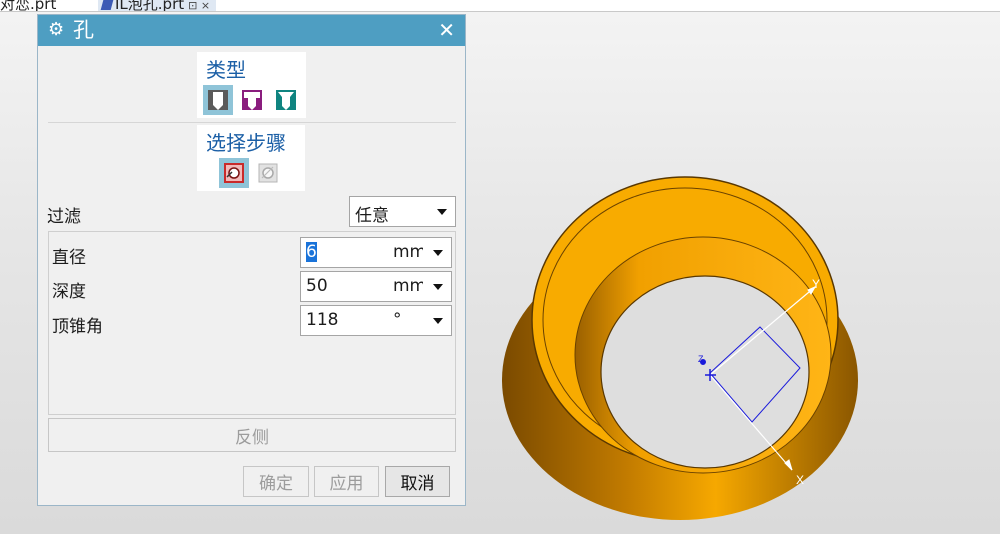 This screenshot has width=1000, height=534. I want to click on tab-close-icon: ⊡ ×, so click(199, 5).